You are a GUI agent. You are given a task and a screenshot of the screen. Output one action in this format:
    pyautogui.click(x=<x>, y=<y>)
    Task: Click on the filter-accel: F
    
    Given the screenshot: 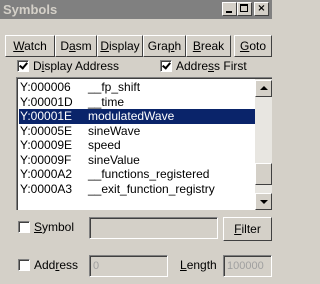 What is the action you would take?
    pyautogui.click(x=238, y=229)
    